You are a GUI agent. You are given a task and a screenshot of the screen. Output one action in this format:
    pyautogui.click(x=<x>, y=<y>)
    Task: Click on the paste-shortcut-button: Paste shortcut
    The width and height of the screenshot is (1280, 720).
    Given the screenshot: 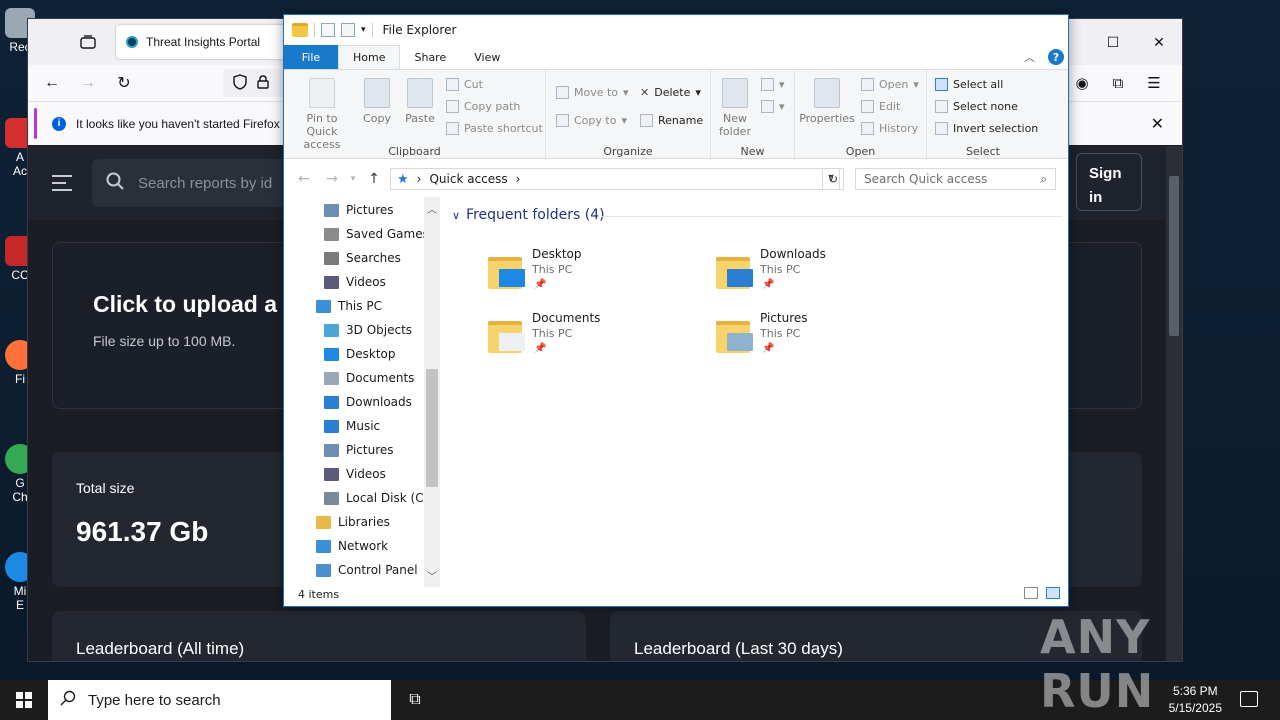 What is the action you would take?
    pyautogui.click(x=494, y=128)
    